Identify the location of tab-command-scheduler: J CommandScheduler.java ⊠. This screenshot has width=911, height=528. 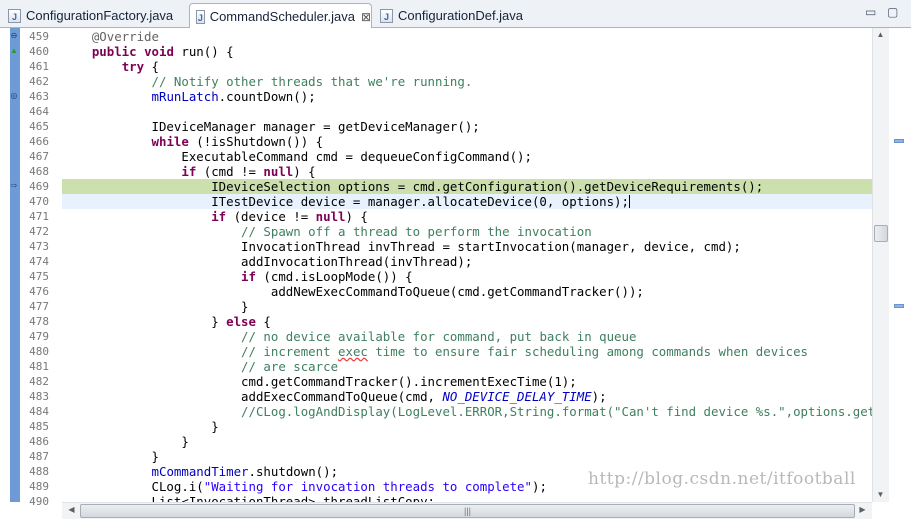
(280, 16).